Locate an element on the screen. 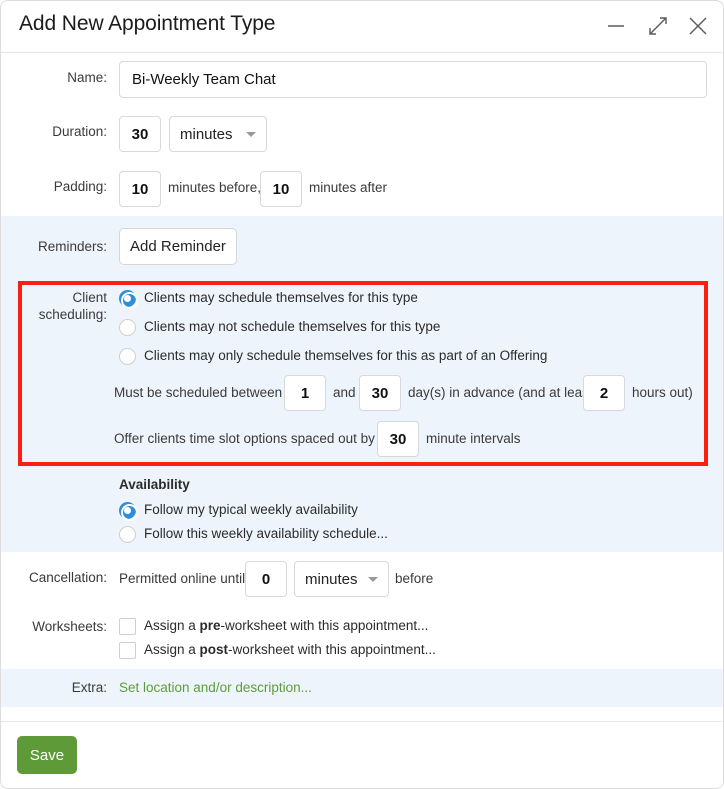  advance-joiner-text: and is located at coordinates (344, 392).